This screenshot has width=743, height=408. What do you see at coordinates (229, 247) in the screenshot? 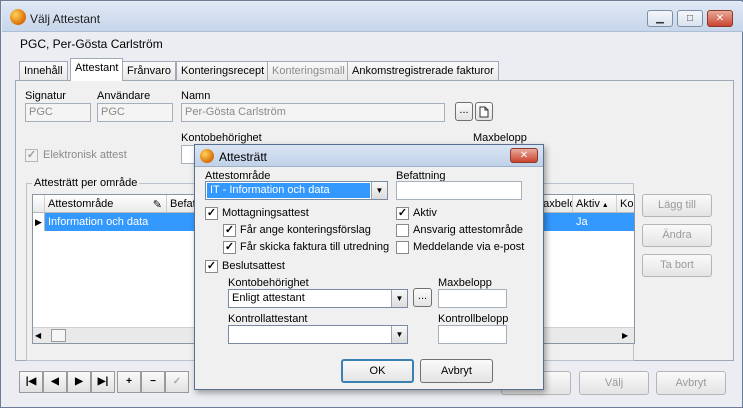
I see `far-skicka-checkbox: ✓` at bounding box center [229, 247].